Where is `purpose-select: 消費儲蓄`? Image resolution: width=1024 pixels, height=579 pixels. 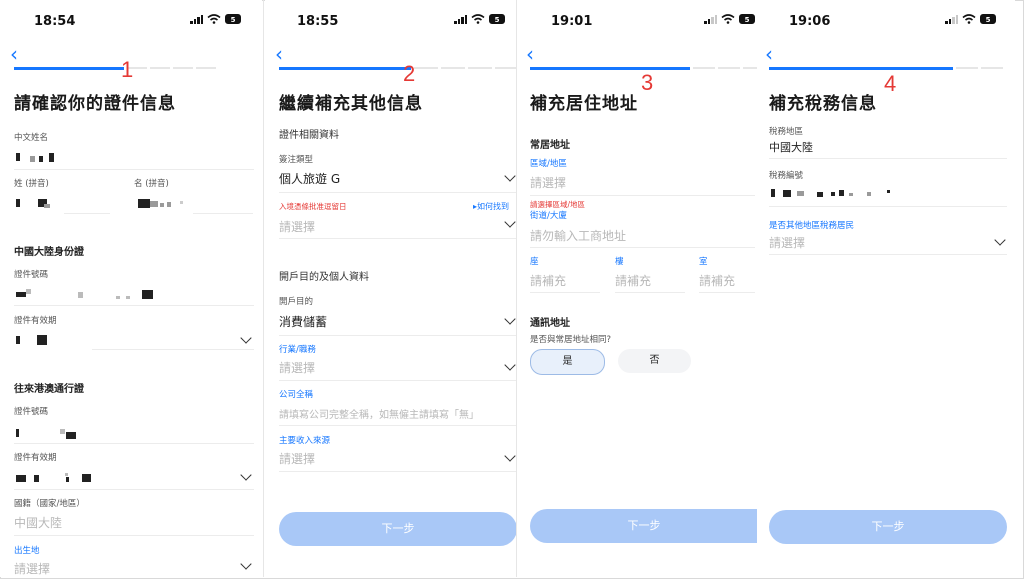
purpose-select: 消費儲蓄 is located at coordinates (303, 321).